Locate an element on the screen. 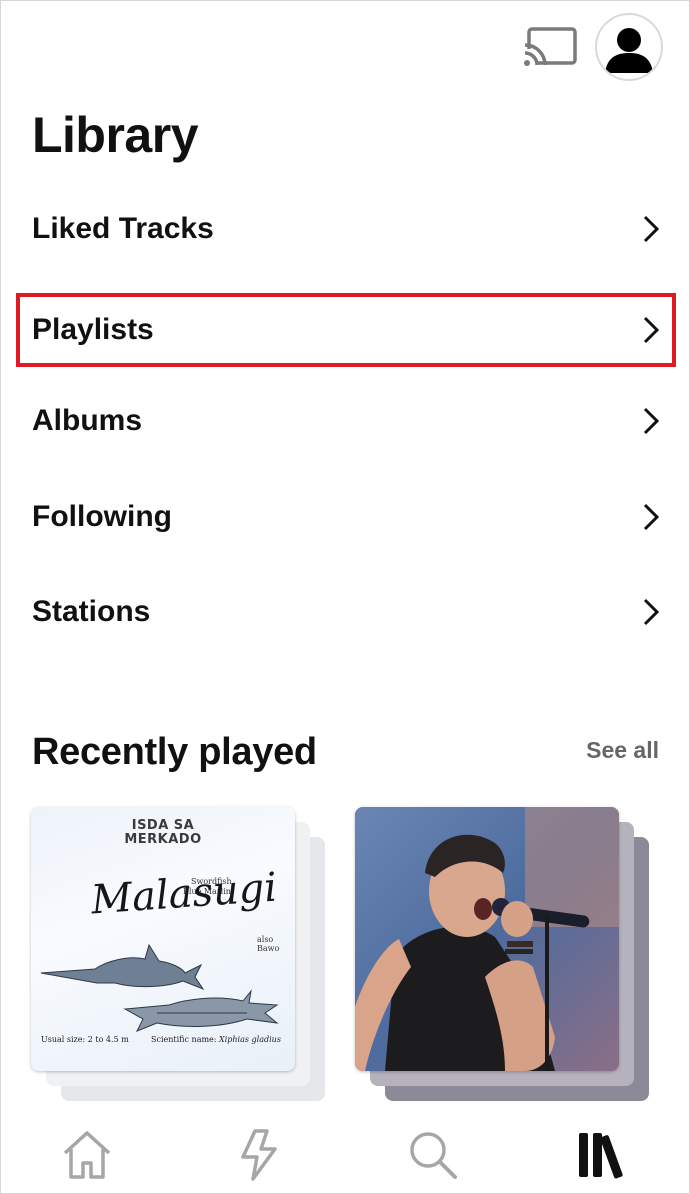 The image size is (690, 1194). artwork-footer-right: Scientific name: Xiphias gladius is located at coordinates (216, 1039).